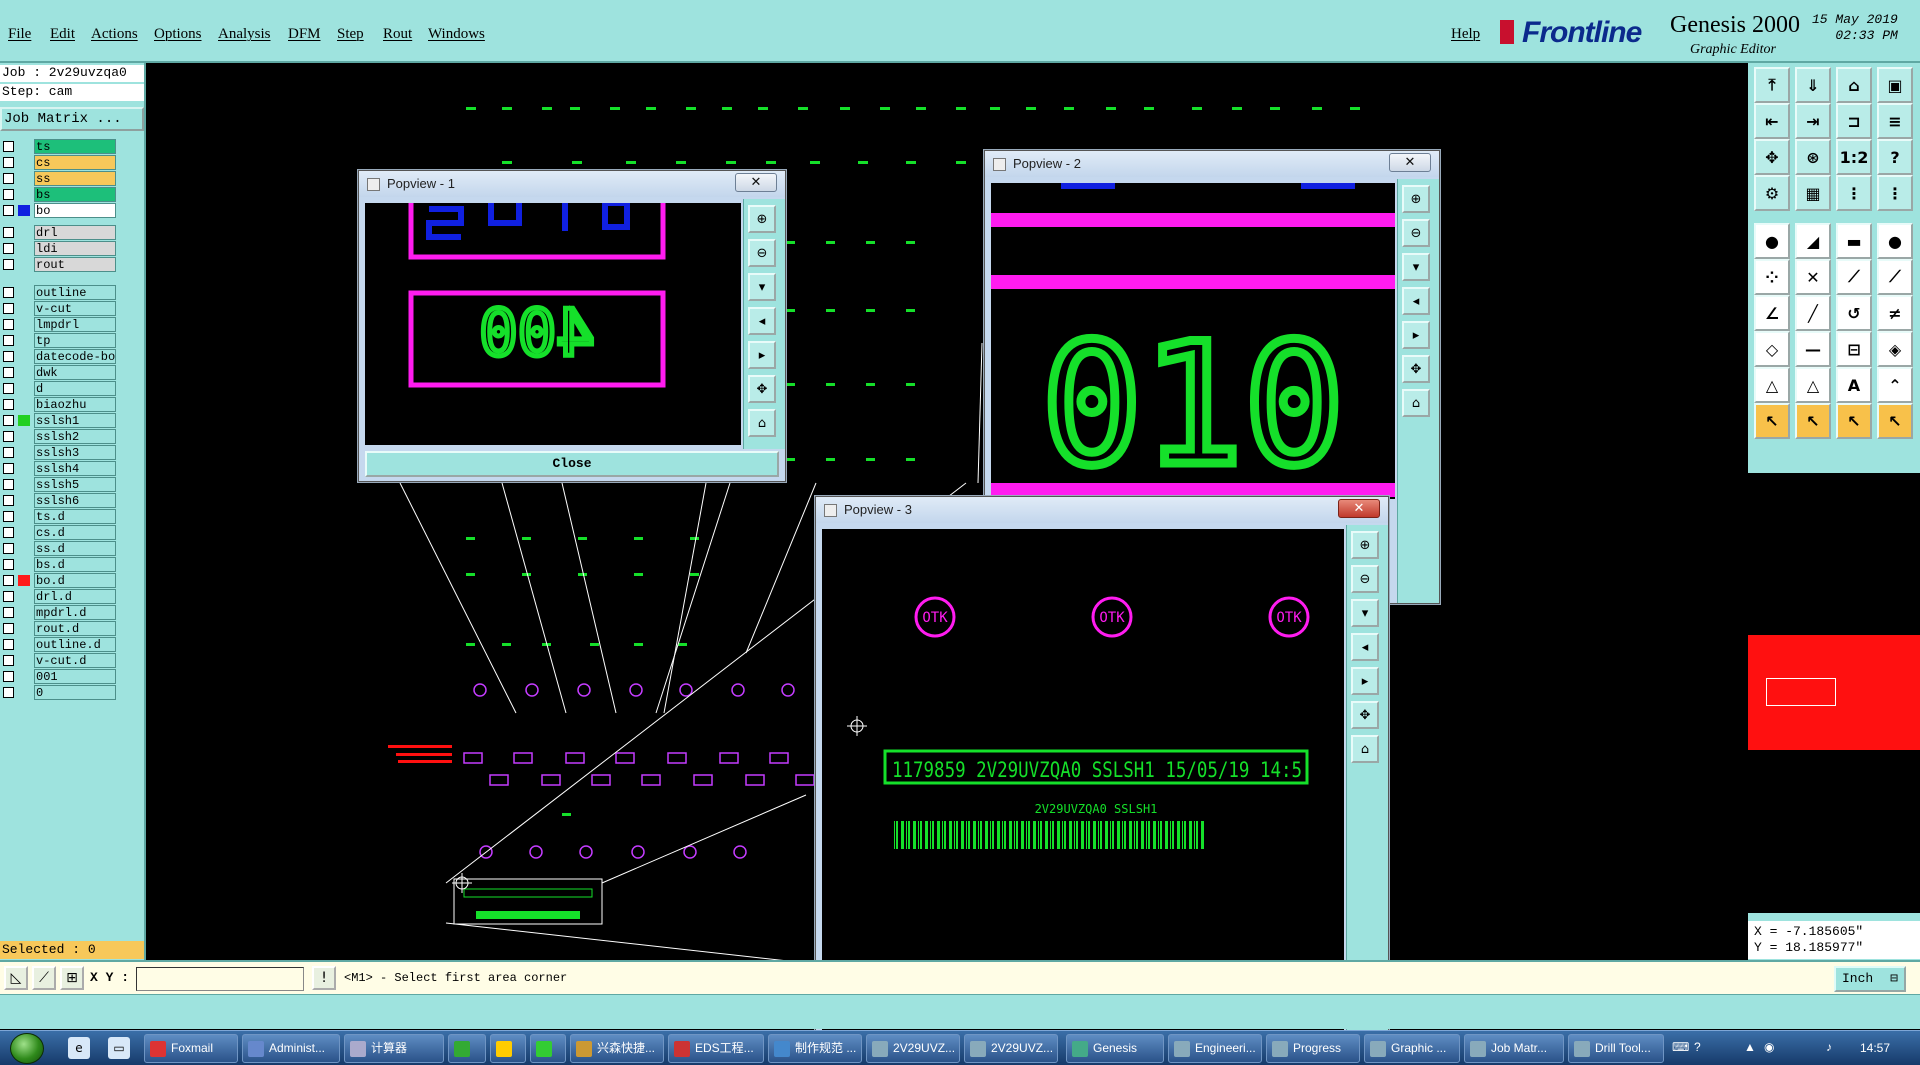 This screenshot has width=1920, height=1065. Describe the element at coordinates (1193, 341) in the screenshot. I see `popview-2-view: 010` at that location.